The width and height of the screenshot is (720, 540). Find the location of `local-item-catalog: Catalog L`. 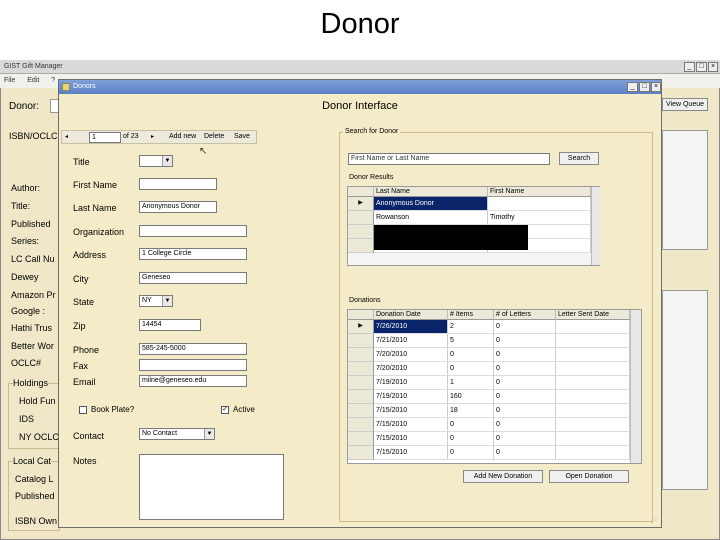

local-item-catalog: Catalog L is located at coordinates (34, 479).